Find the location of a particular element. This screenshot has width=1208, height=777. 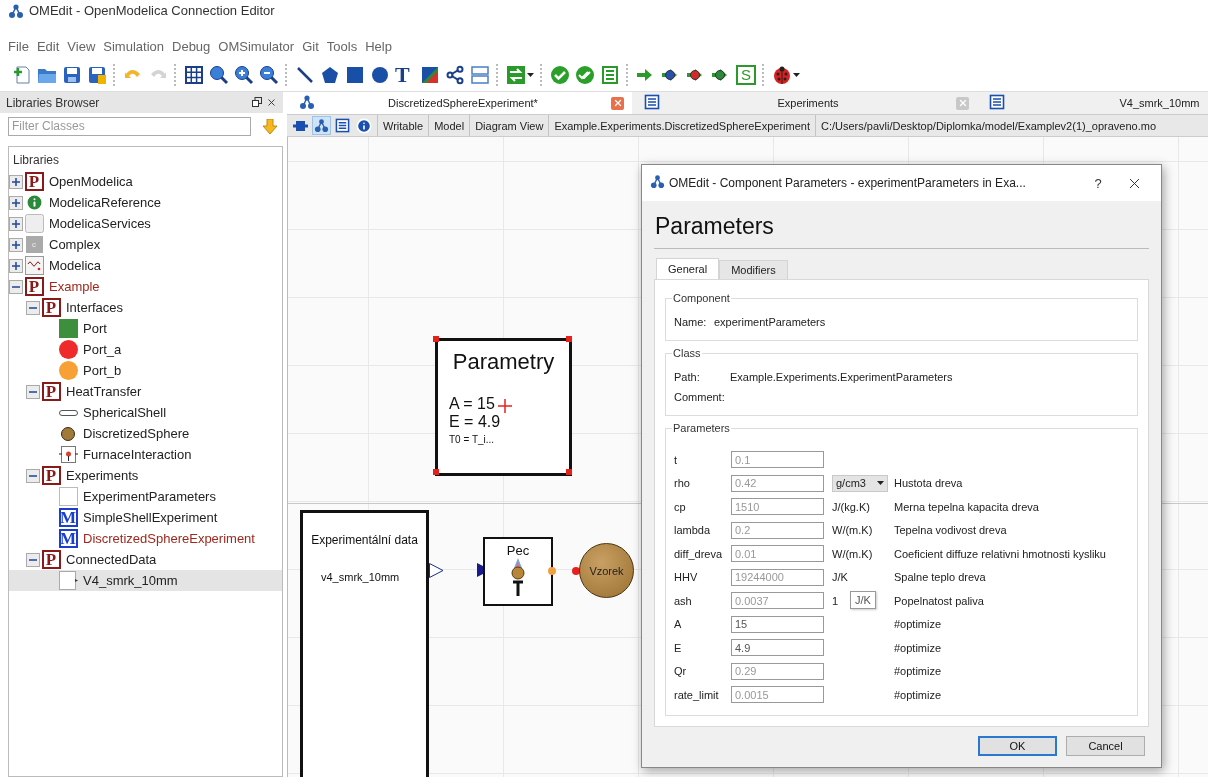

tree-item-label: Example is located at coordinates (74, 286).